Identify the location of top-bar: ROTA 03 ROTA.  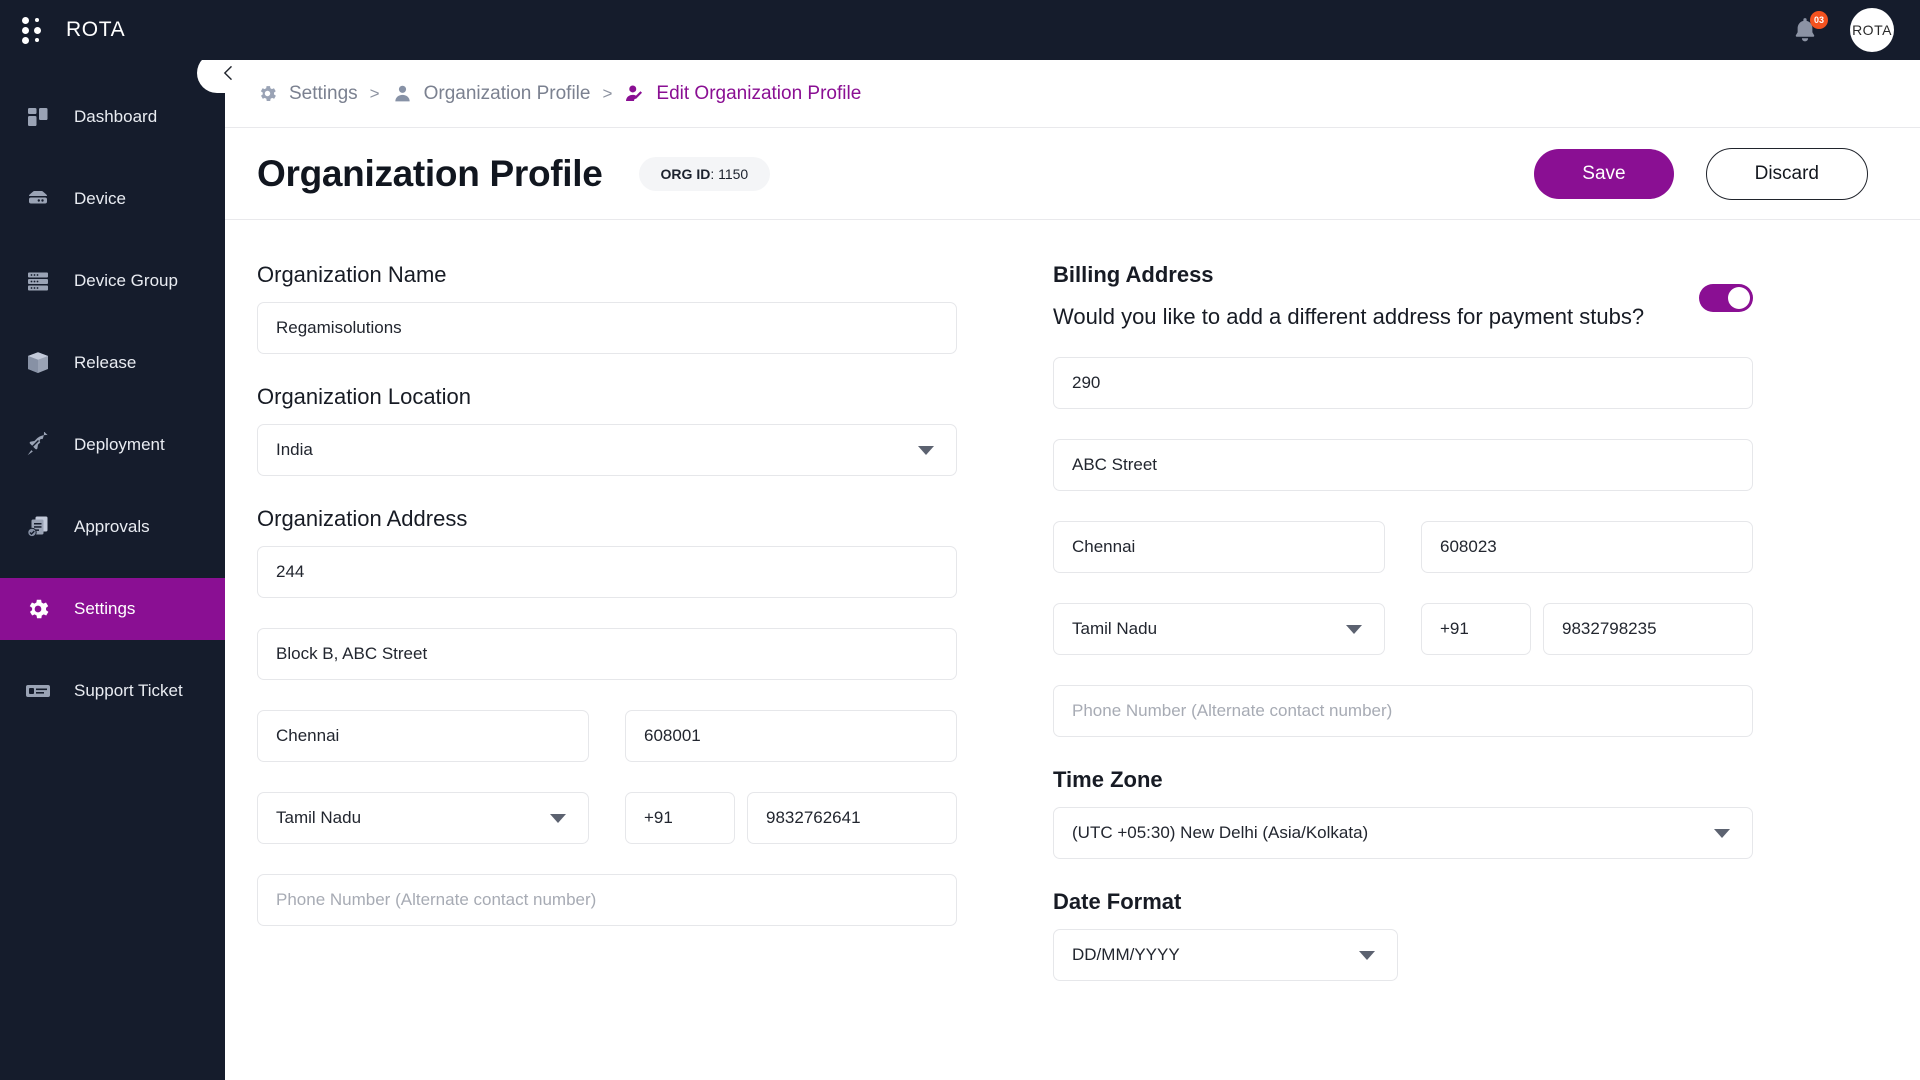
(960, 30).